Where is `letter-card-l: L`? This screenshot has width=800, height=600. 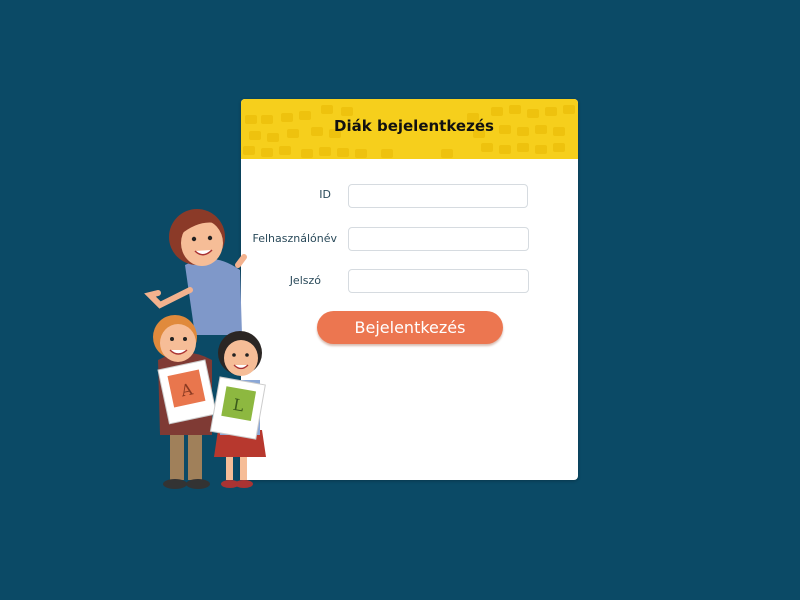 letter-card-l: L is located at coordinates (237, 408).